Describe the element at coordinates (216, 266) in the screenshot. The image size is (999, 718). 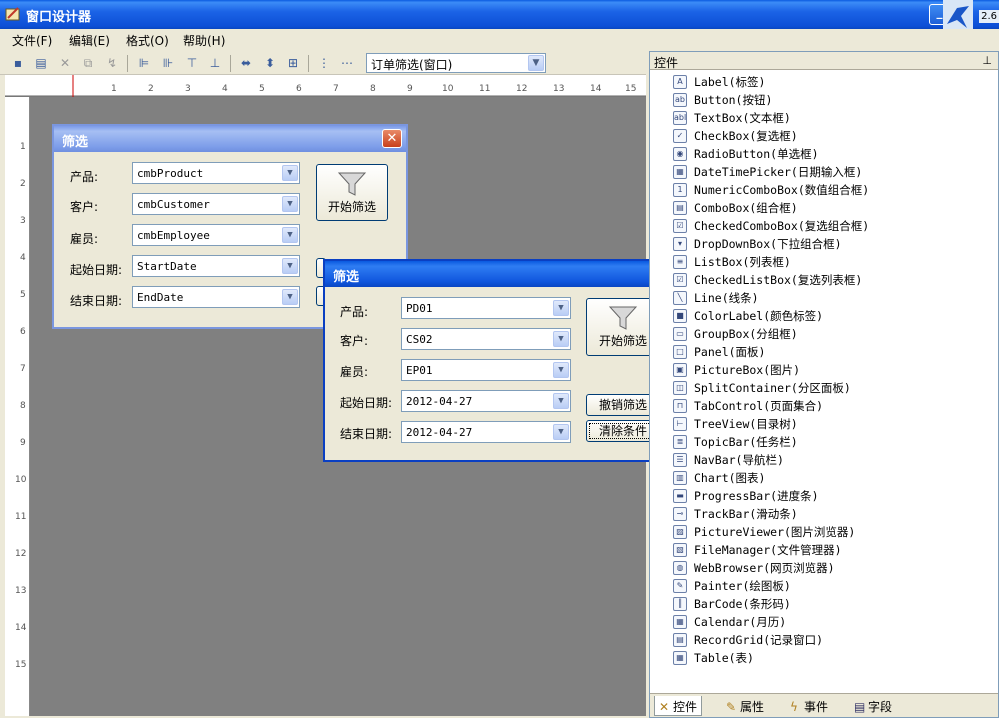
I see `start-date-picker: StartDate ▼` at that location.